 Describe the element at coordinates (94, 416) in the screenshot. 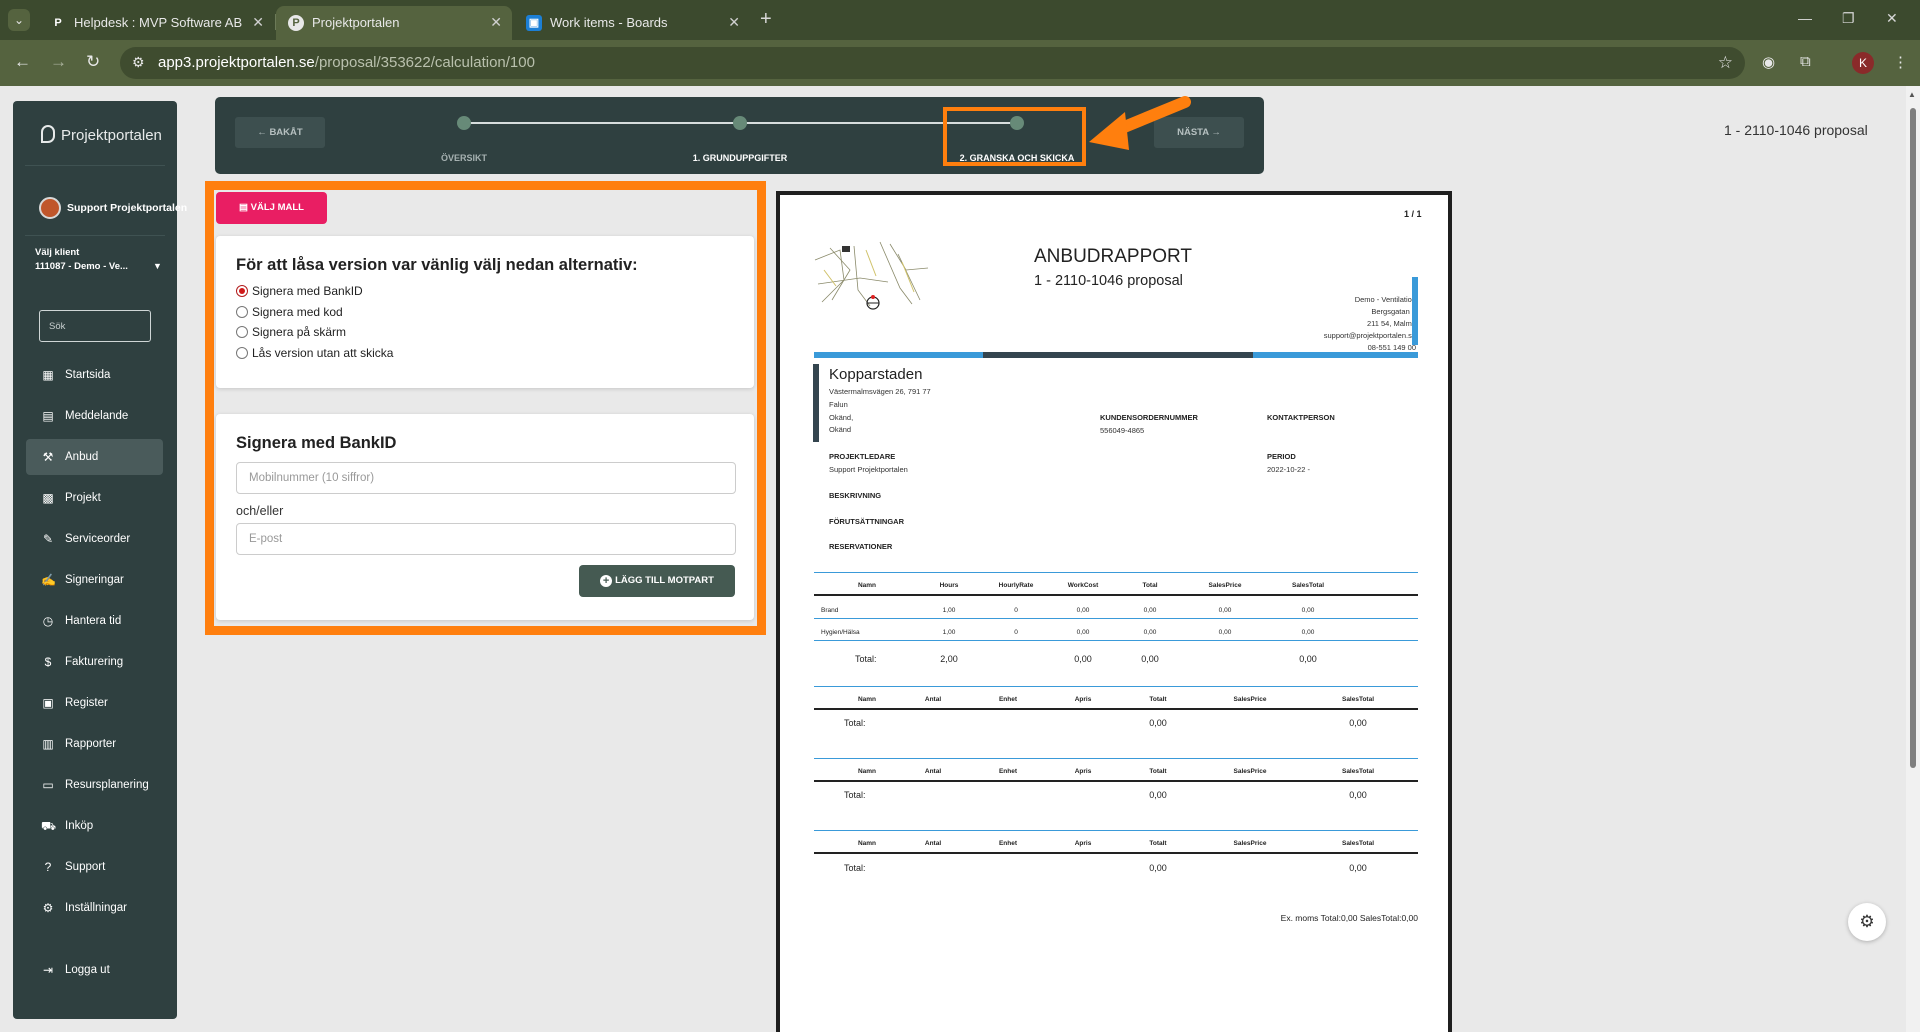

I see `sidebar-item-meddelande: ▤ Meddelande` at that location.